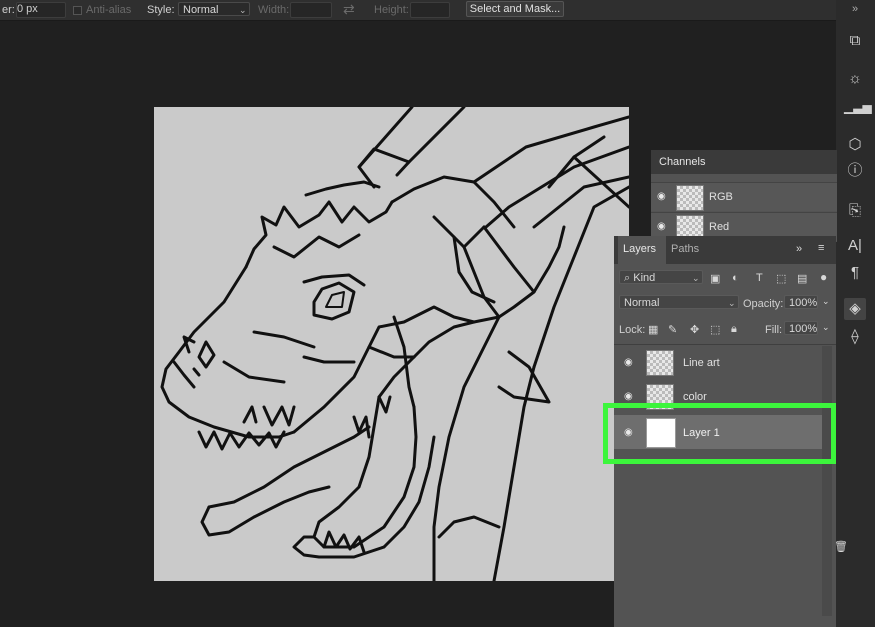  I want to click on filter-kind-value: Kind, so click(644, 278).